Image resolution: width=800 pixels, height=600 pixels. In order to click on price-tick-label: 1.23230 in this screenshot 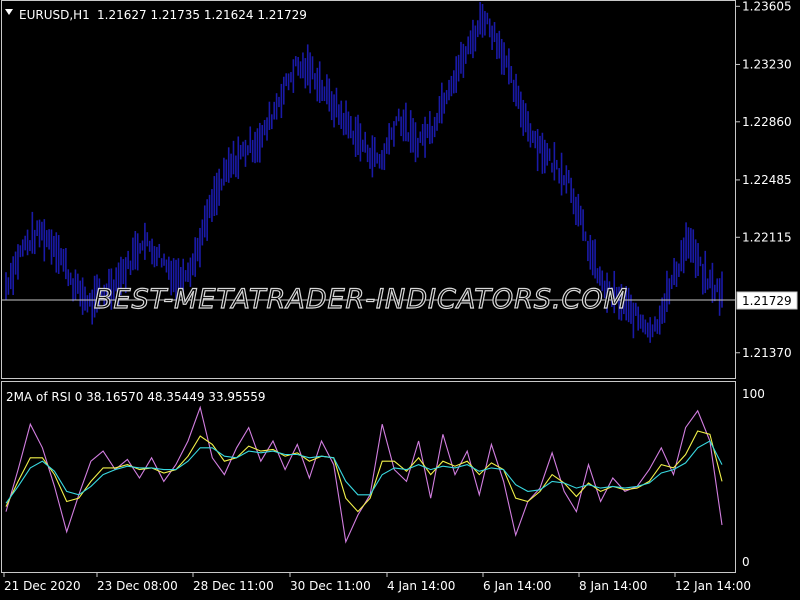, I will do `click(767, 64)`.